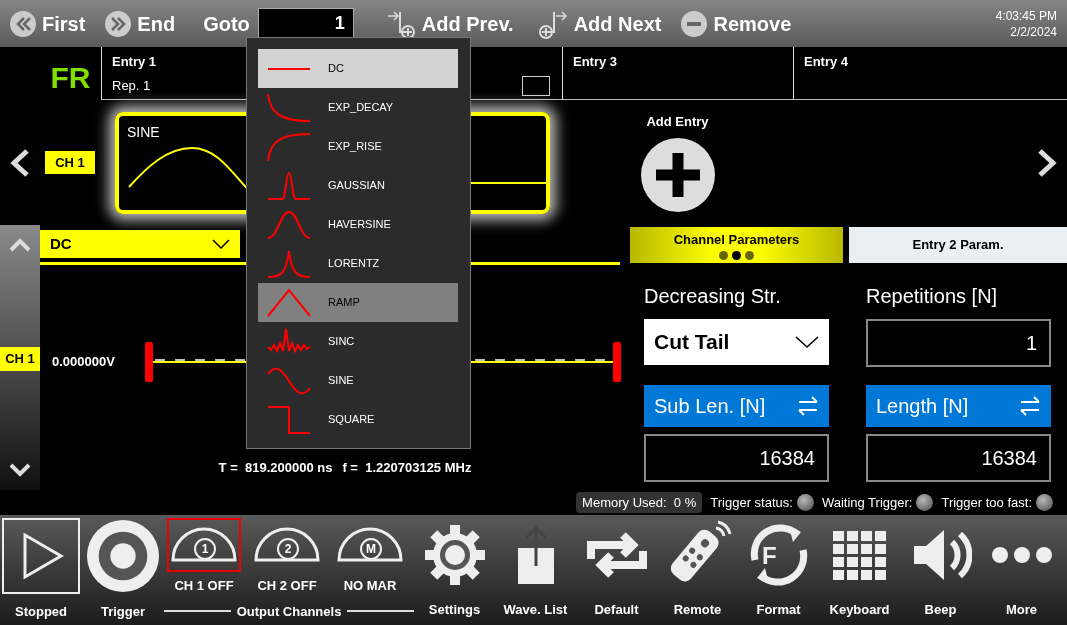 The image size is (1067, 625). I want to click on indicator-label: Waiting Trigger:, so click(867, 502).